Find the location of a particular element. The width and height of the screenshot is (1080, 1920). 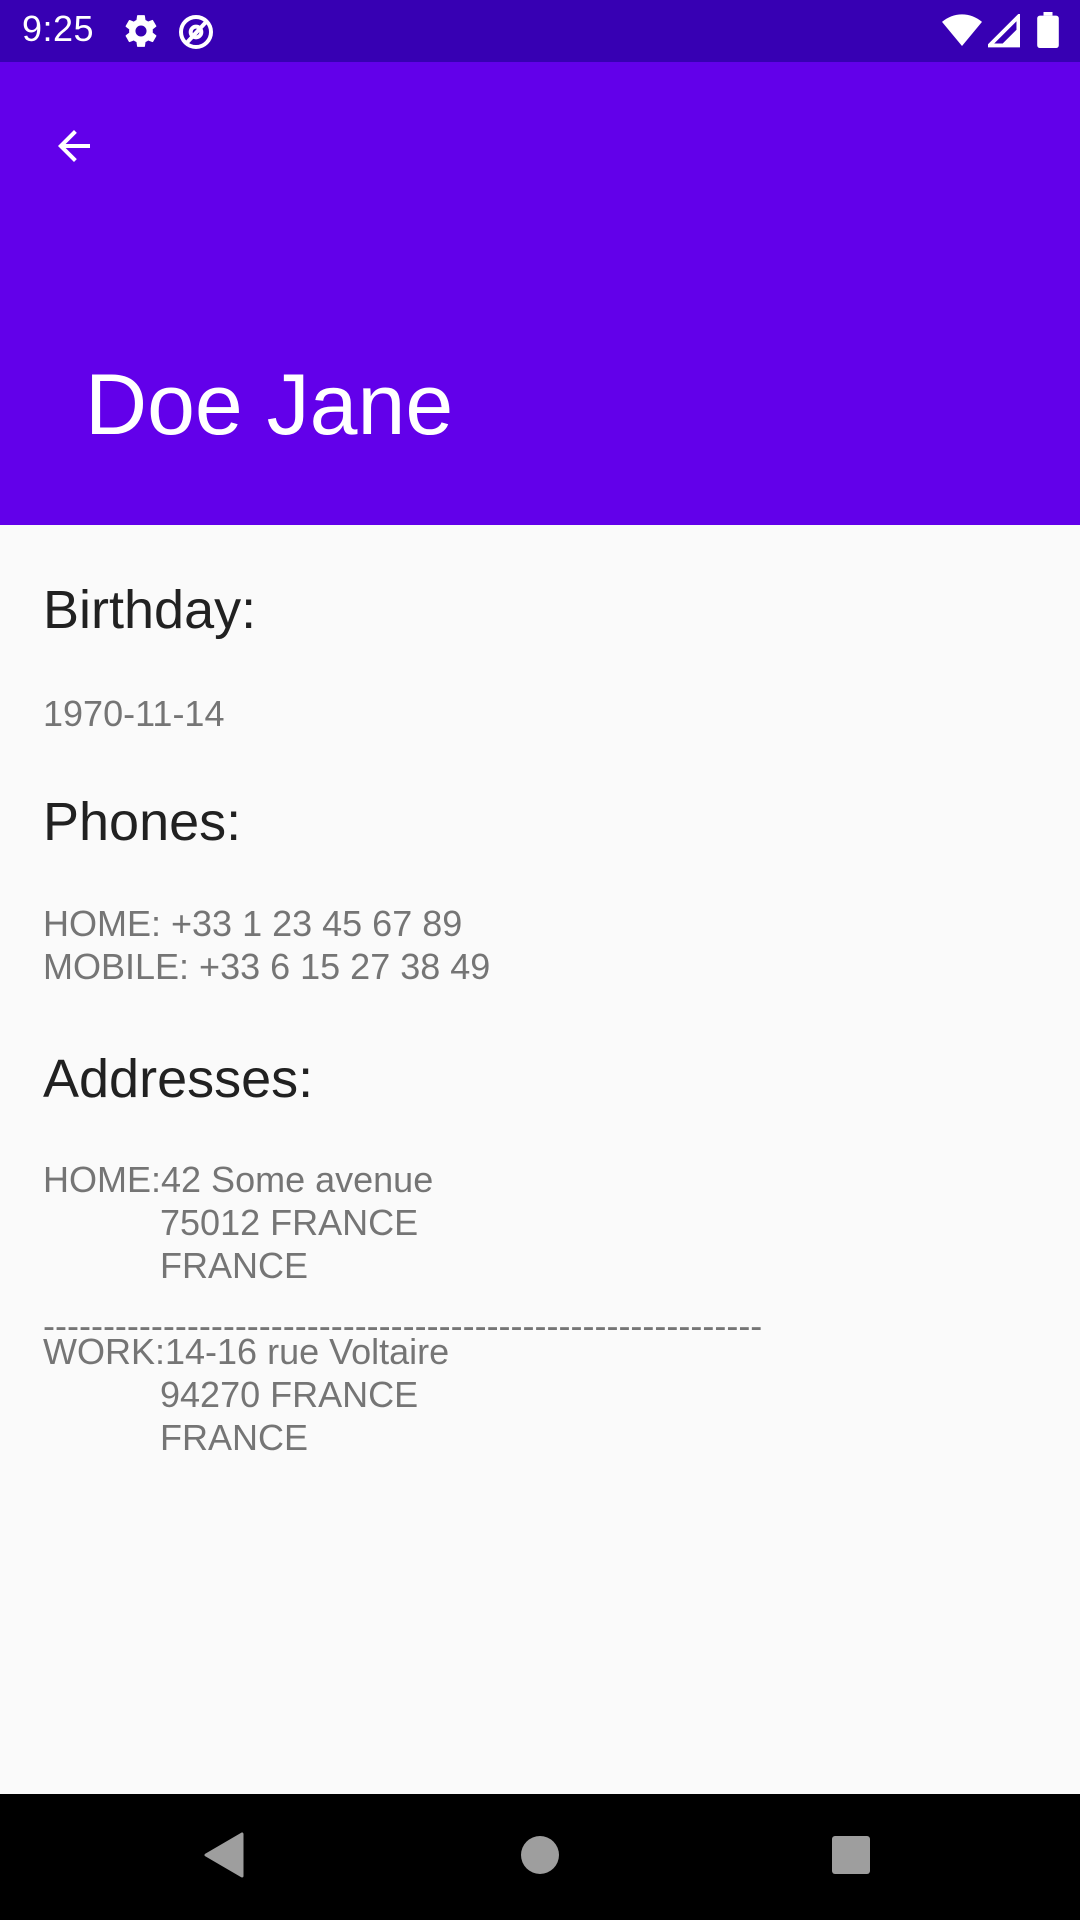

birthday-heading: Birthday: is located at coordinates (150, 610).